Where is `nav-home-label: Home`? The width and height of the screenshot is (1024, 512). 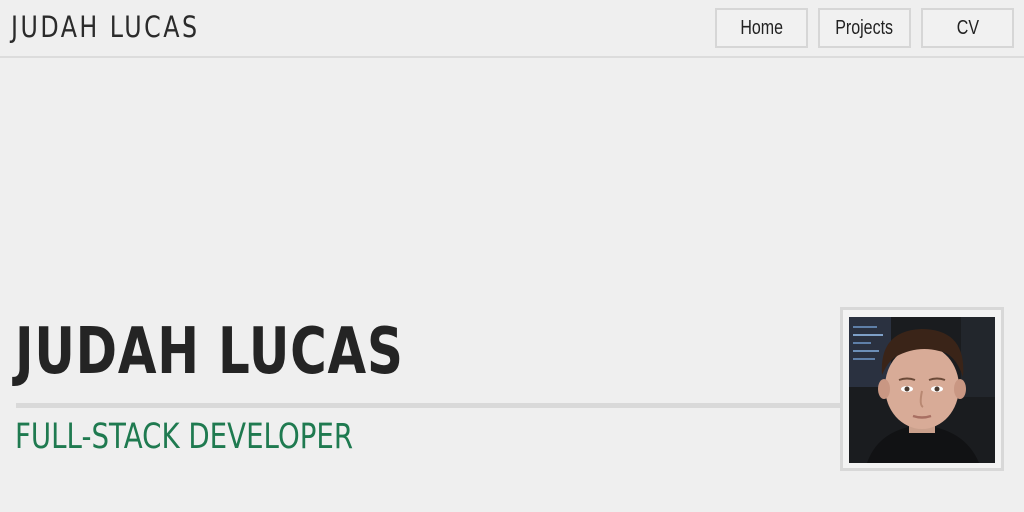
nav-home-label: Home is located at coordinates (761, 27).